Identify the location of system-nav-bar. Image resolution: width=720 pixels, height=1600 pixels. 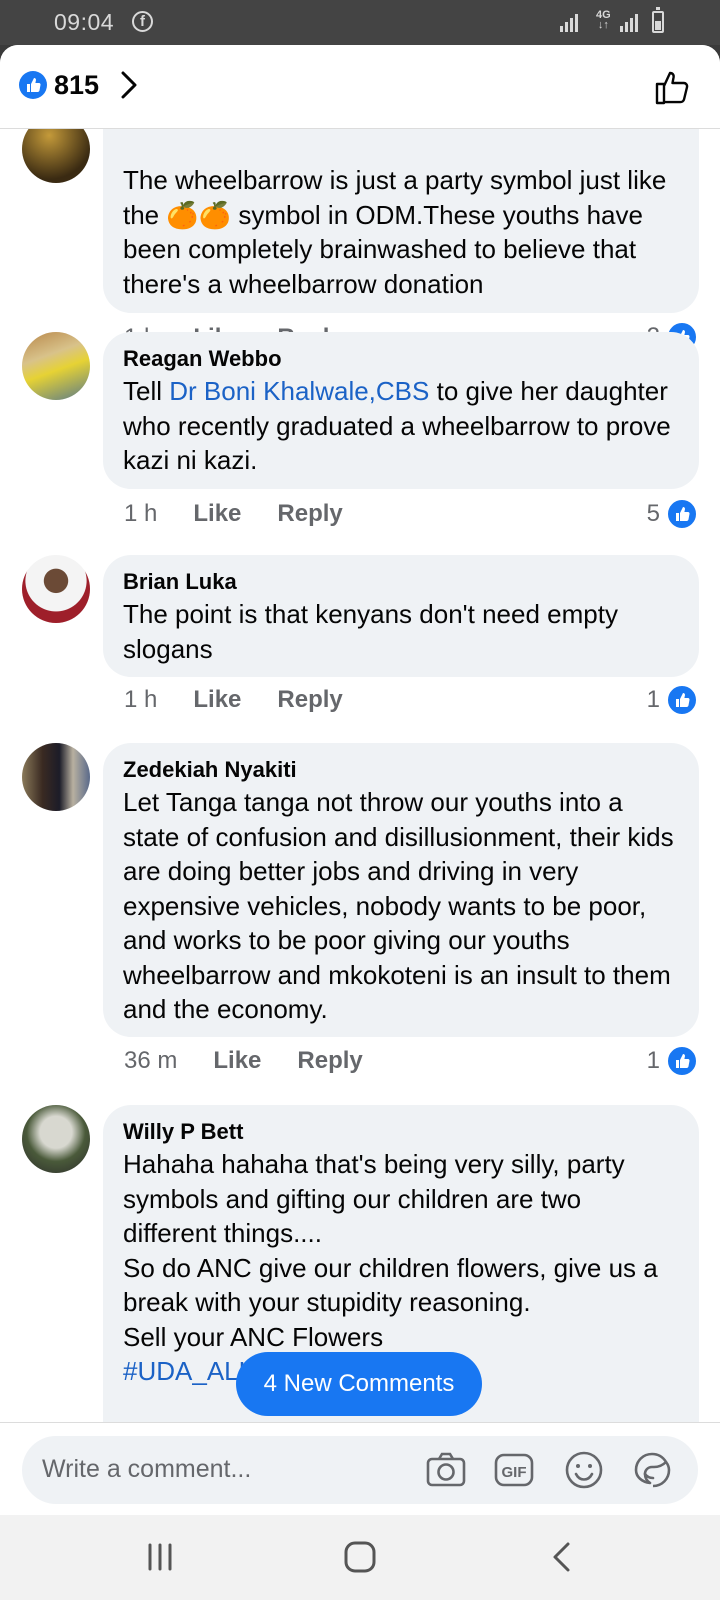
(360, 1557).